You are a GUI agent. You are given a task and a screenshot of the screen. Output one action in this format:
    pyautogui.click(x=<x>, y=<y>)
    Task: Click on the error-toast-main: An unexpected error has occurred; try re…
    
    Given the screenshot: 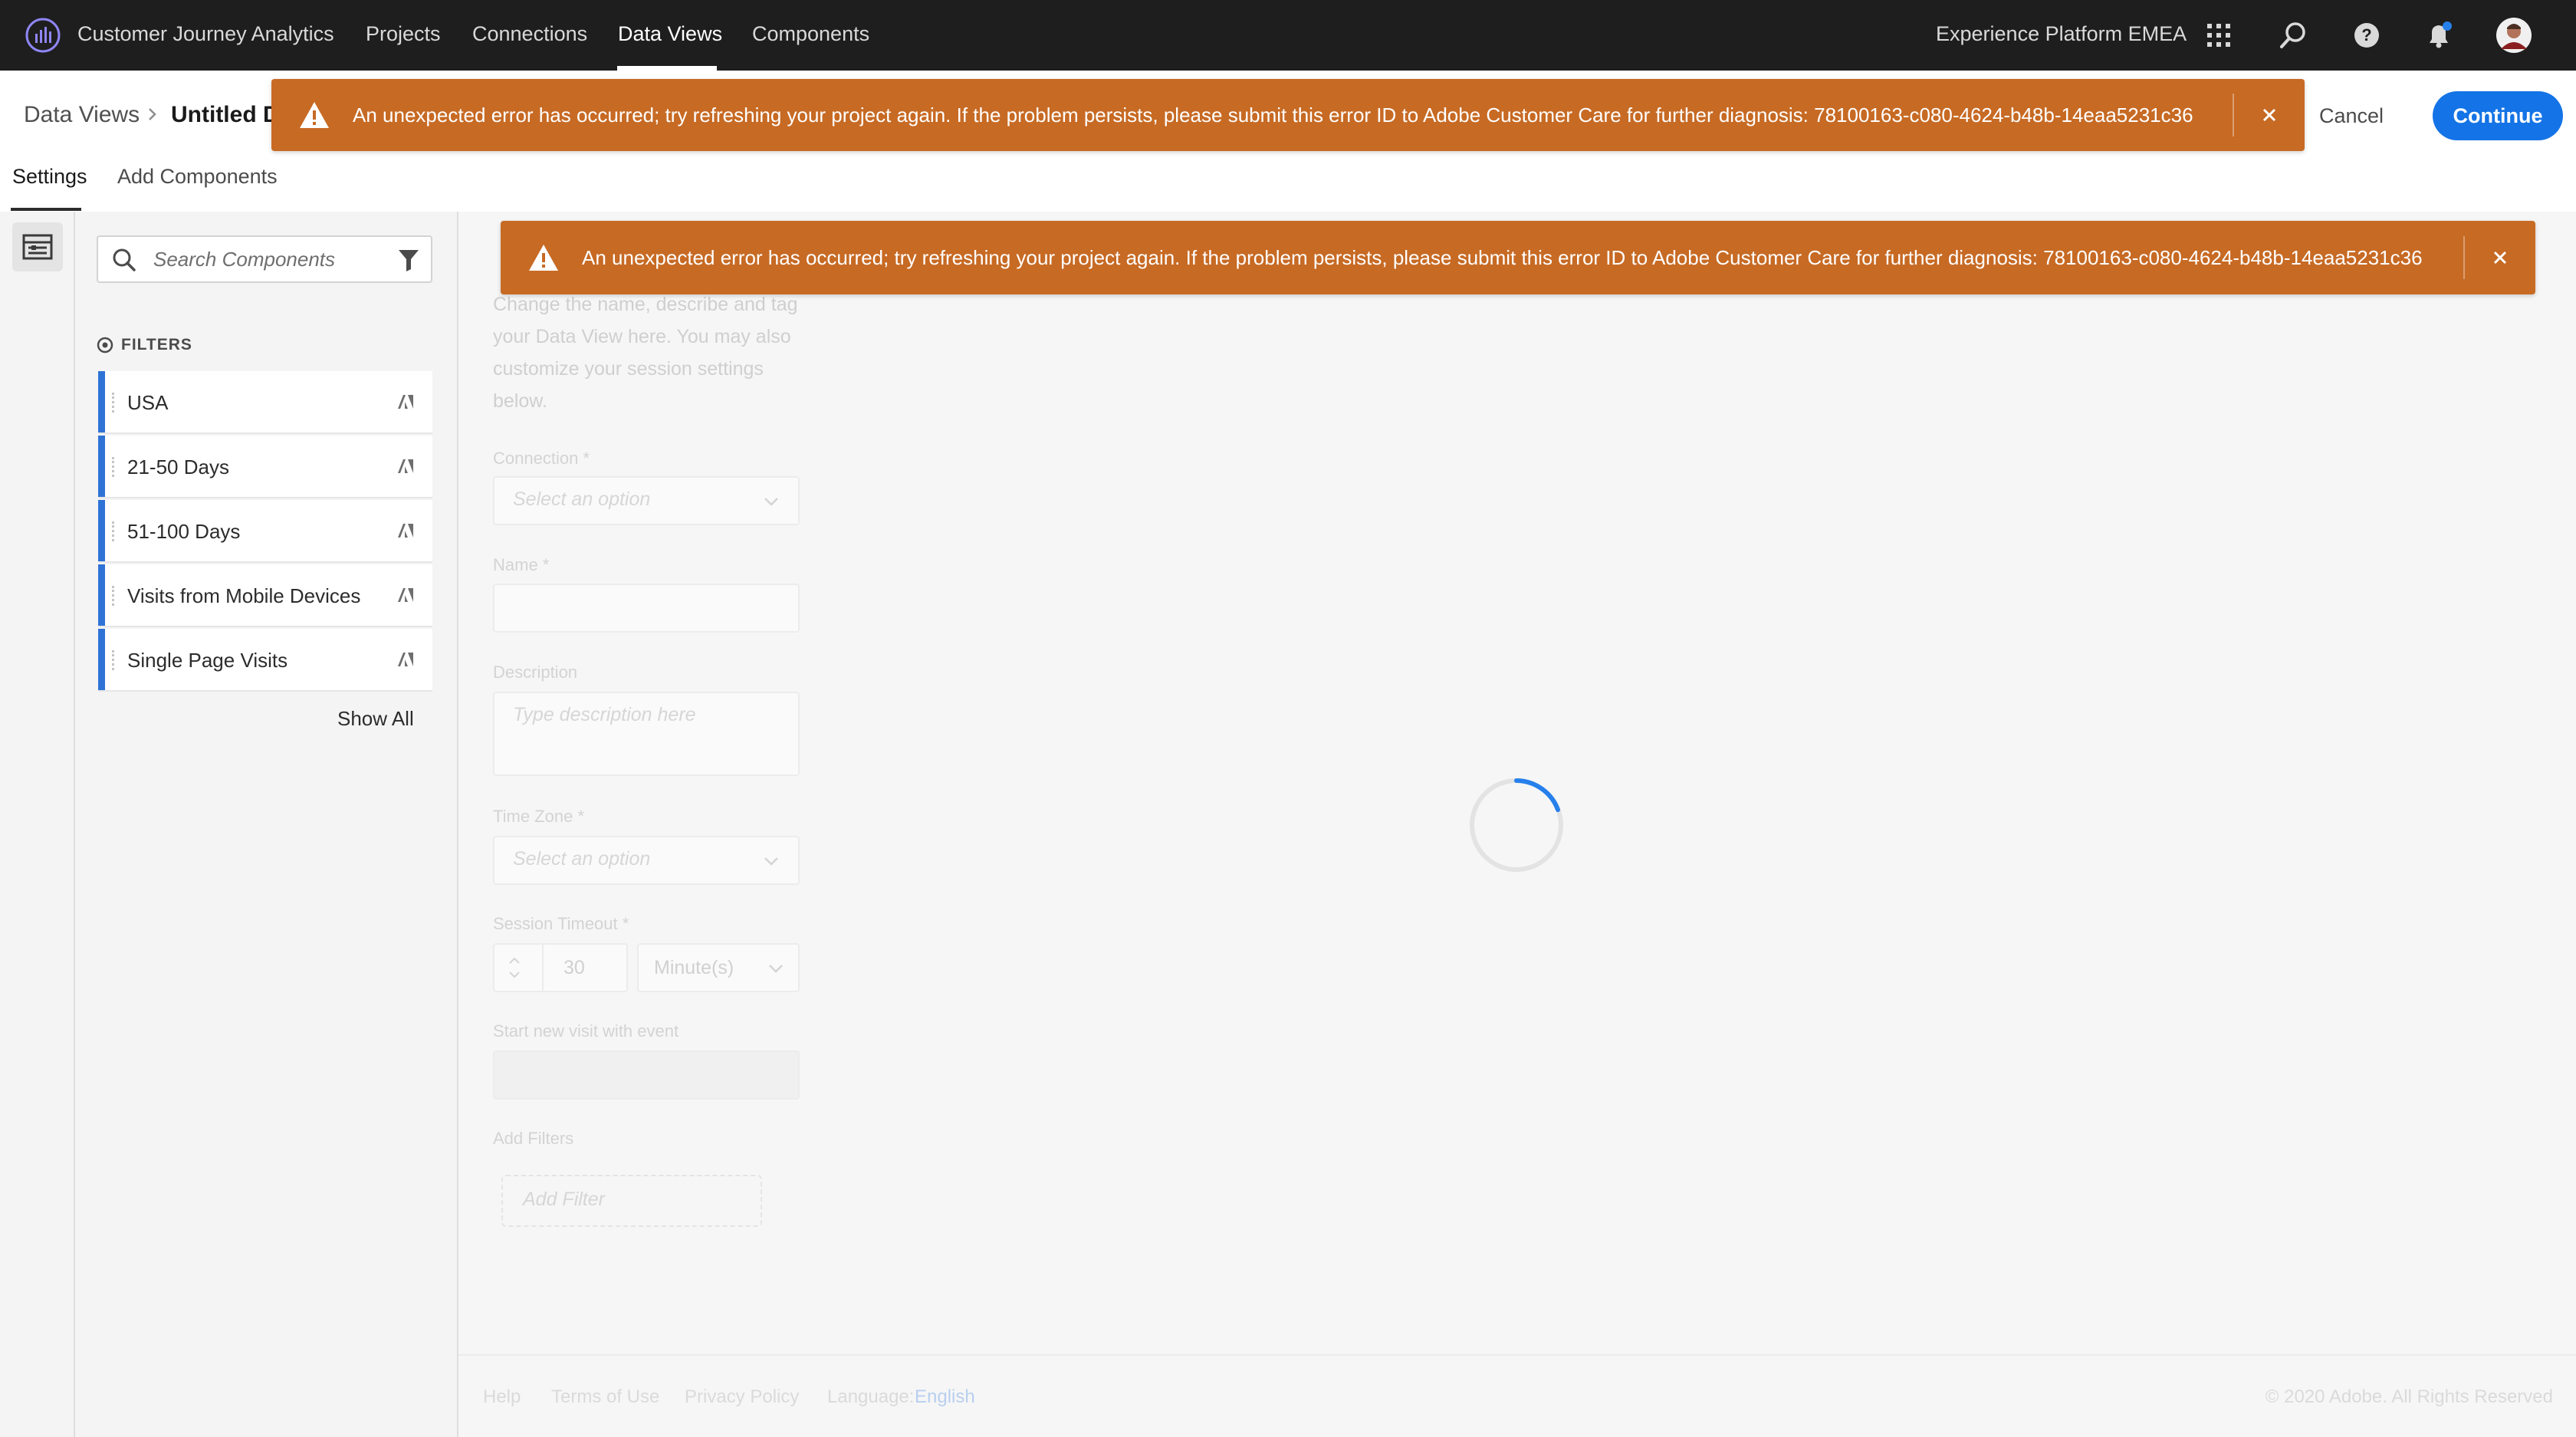 What is the action you would take?
    pyautogui.click(x=1518, y=257)
    